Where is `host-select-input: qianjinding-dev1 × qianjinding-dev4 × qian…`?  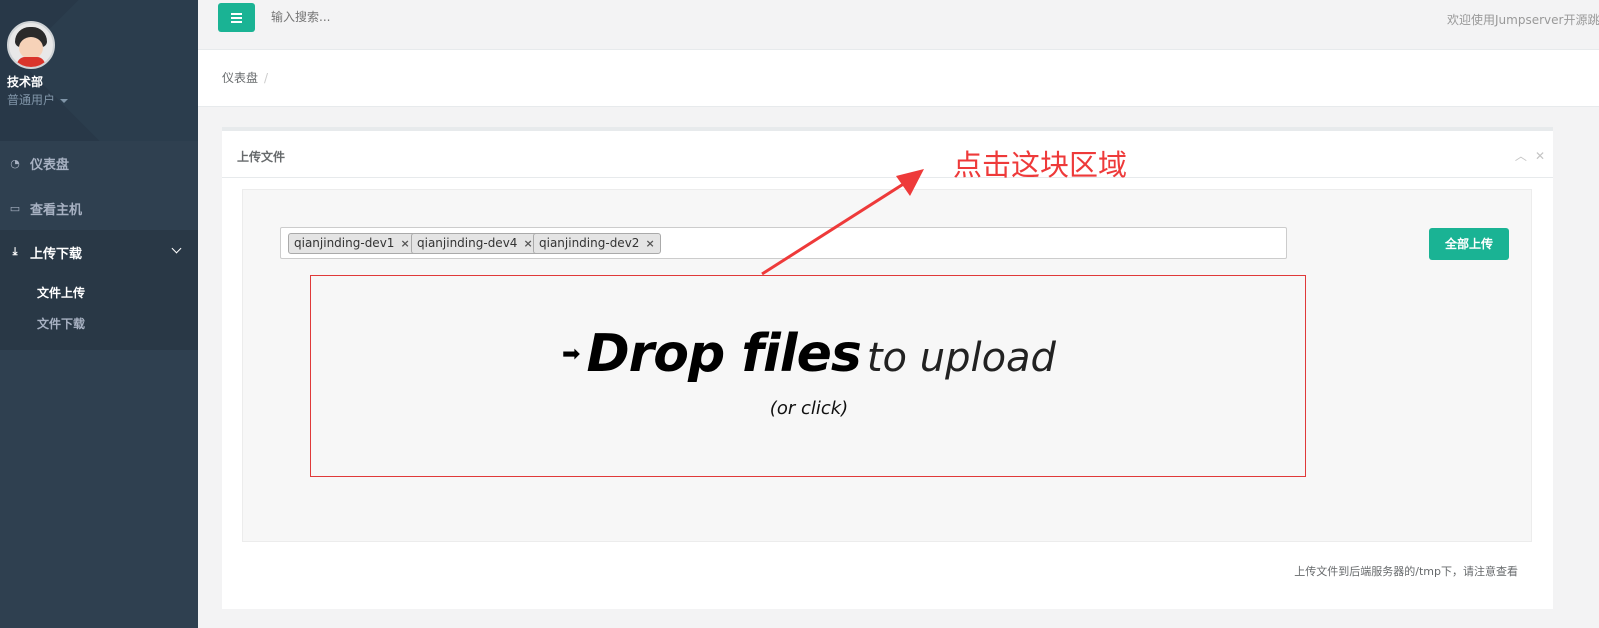 host-select-input: qianjinding-dev1 × qianjinding-dev4 × qian… is located at coordinates (783, 243).